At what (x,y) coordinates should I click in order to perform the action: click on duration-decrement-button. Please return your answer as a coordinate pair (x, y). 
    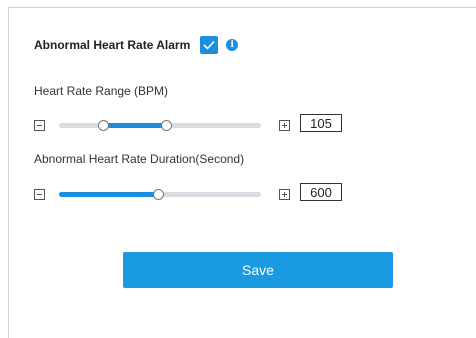
    Looking at the image, I should click on (39, 194).